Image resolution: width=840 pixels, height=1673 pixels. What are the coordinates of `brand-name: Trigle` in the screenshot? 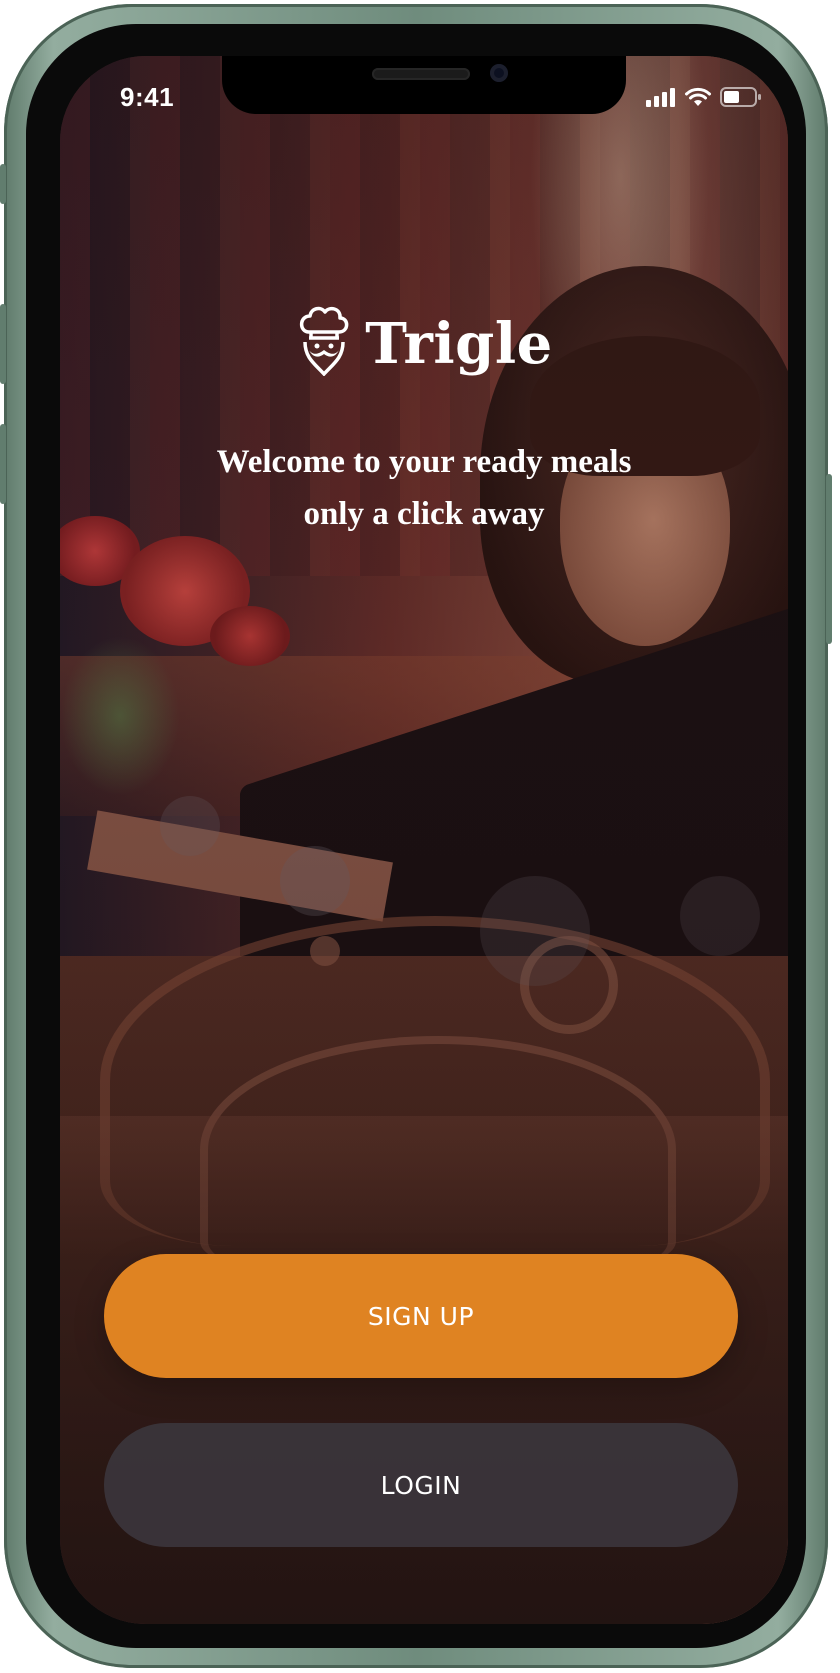 It's located at (459, 343).